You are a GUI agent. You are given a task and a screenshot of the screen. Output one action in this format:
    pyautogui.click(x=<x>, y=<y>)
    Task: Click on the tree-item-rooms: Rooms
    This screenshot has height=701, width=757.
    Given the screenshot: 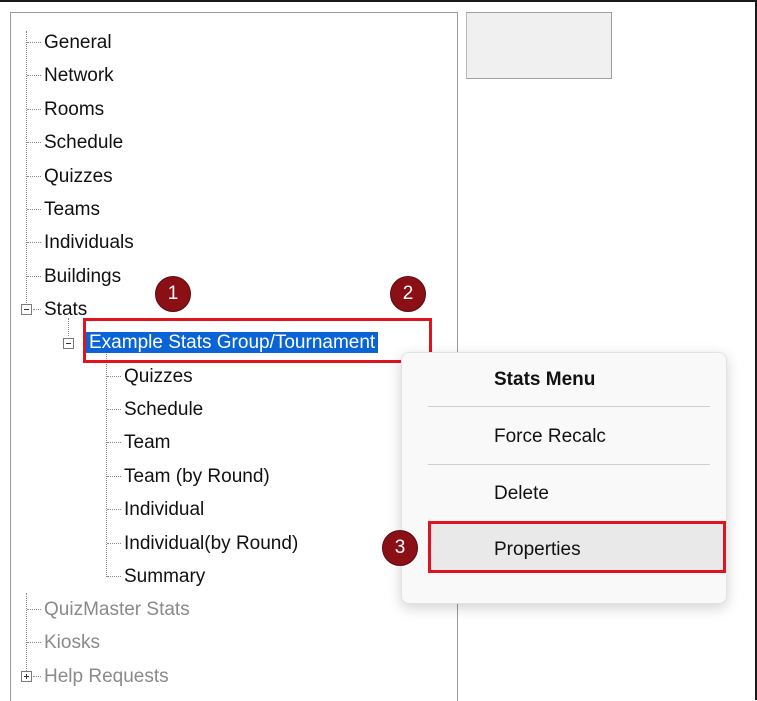 What is the action you would take?
    pyautogui.click(x=74, y=110)
    